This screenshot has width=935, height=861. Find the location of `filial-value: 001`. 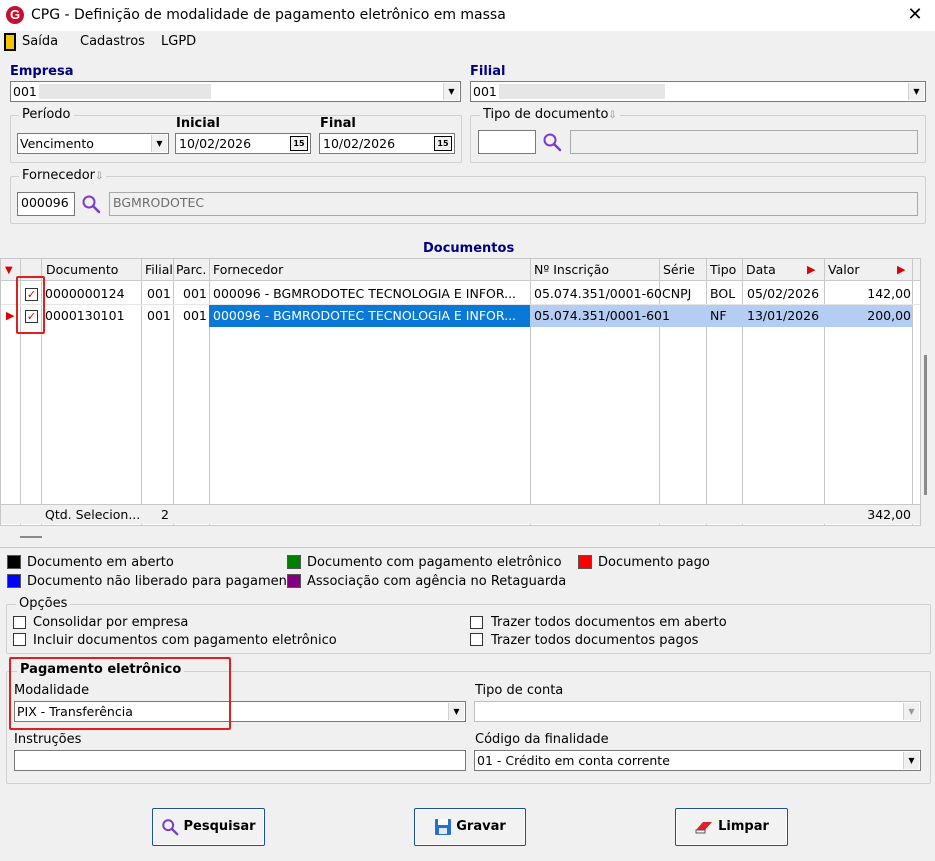

filial-value: 001 is located at coordinates (485, 91).